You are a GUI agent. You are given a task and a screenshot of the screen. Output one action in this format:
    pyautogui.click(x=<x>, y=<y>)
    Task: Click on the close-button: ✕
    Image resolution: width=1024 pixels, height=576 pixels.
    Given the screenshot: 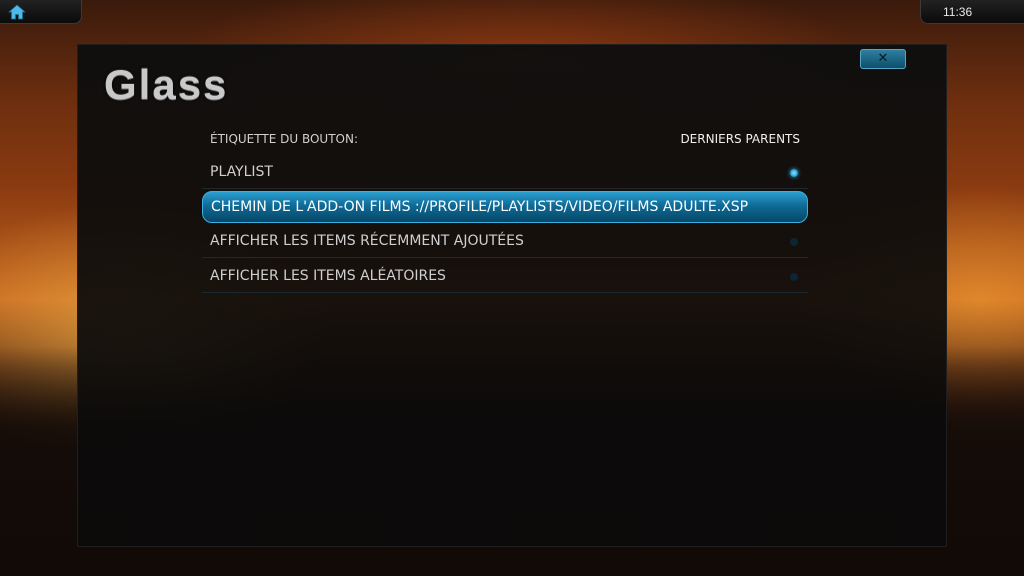 What is the action you would take?
    pyautogui.click(x=883, y=59)
    